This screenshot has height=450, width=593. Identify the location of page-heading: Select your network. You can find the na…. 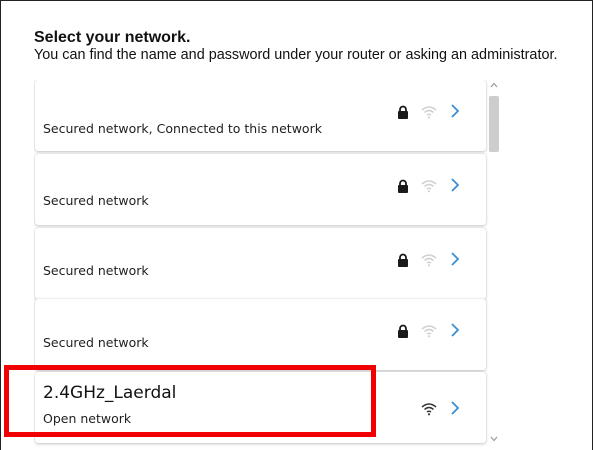
(295, 46).